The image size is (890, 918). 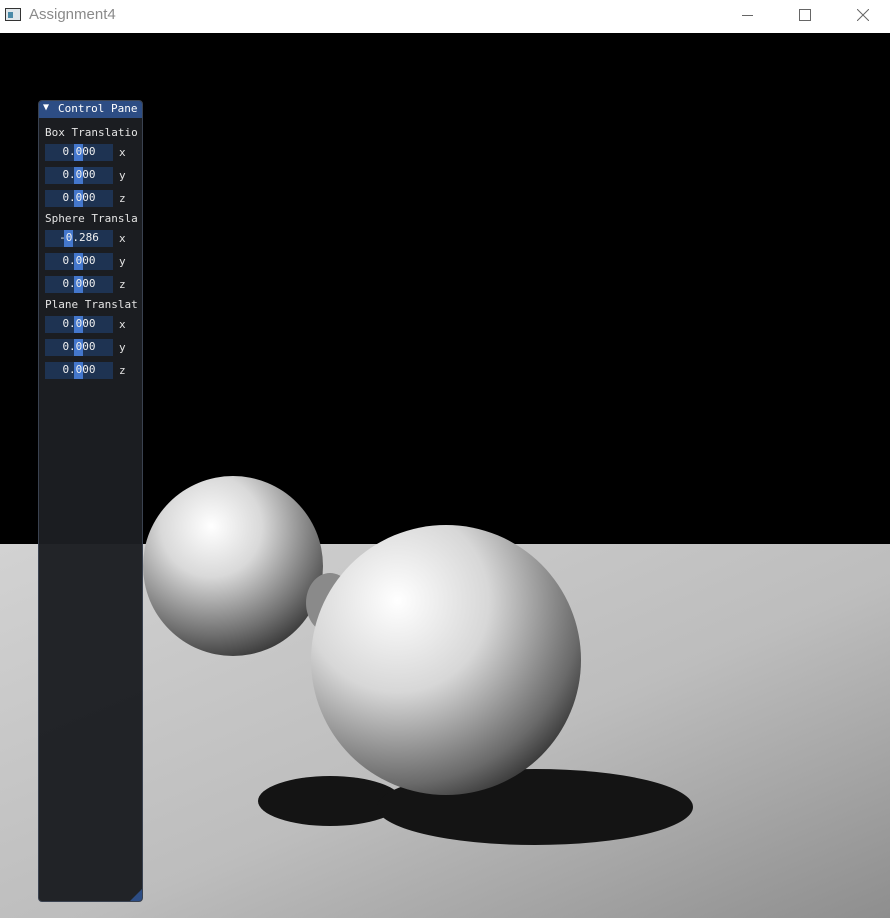 I want to click on close-button, so click(x=862, y=15).